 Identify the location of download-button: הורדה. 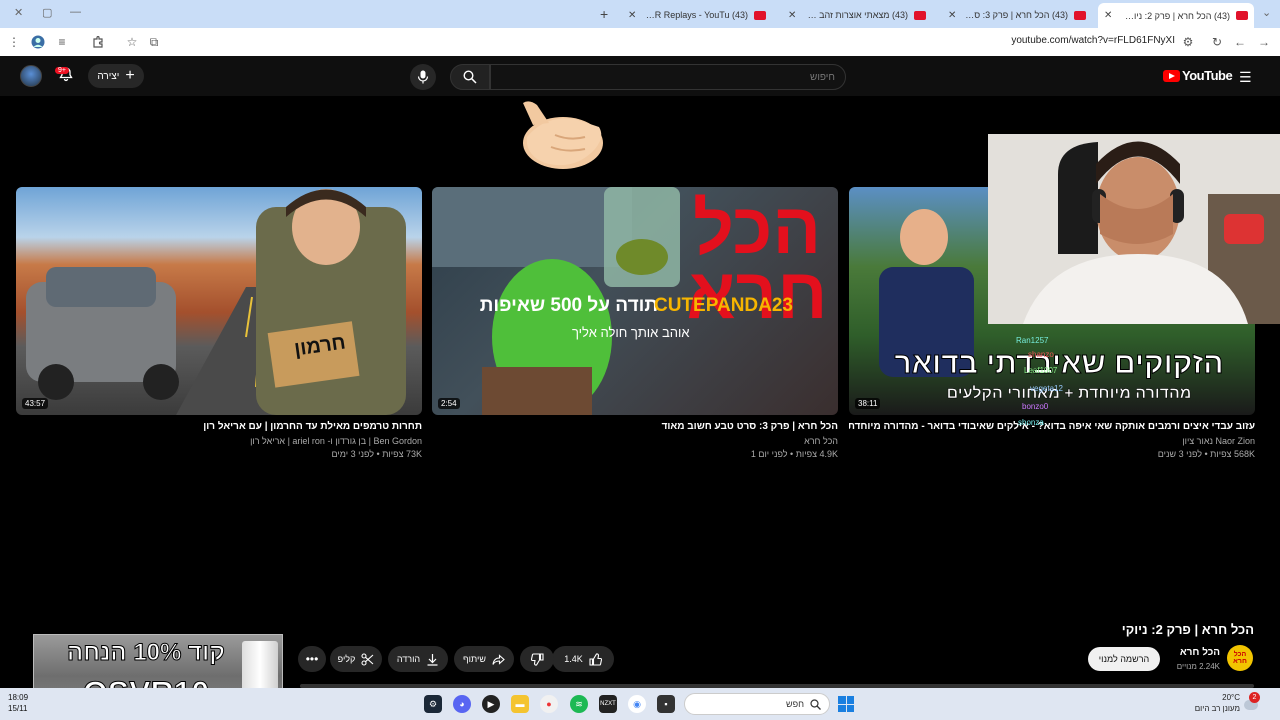
(418, 659).